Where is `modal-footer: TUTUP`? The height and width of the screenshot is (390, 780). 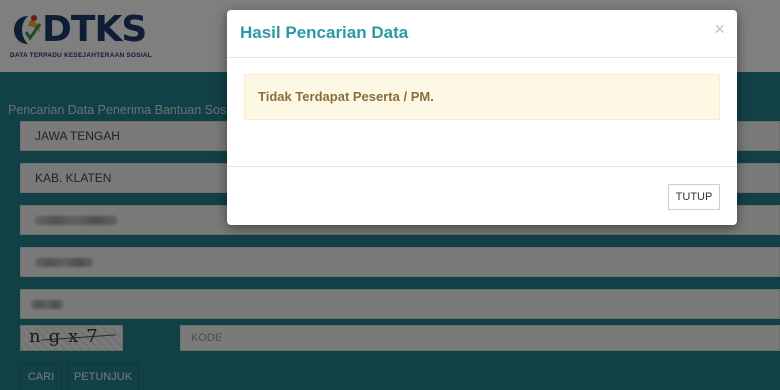
modal-footer: TUTUP is located at coordinates (482, 195).